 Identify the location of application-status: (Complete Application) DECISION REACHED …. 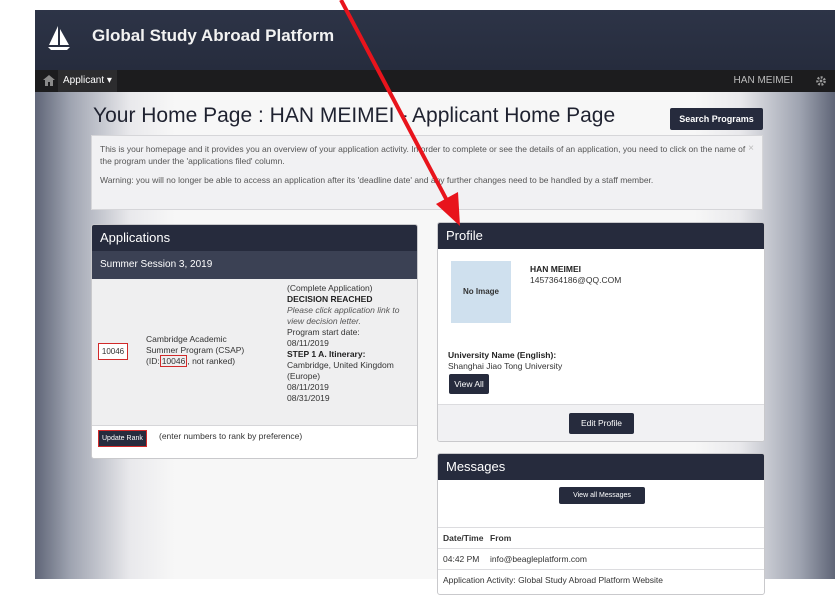
(349, 343).